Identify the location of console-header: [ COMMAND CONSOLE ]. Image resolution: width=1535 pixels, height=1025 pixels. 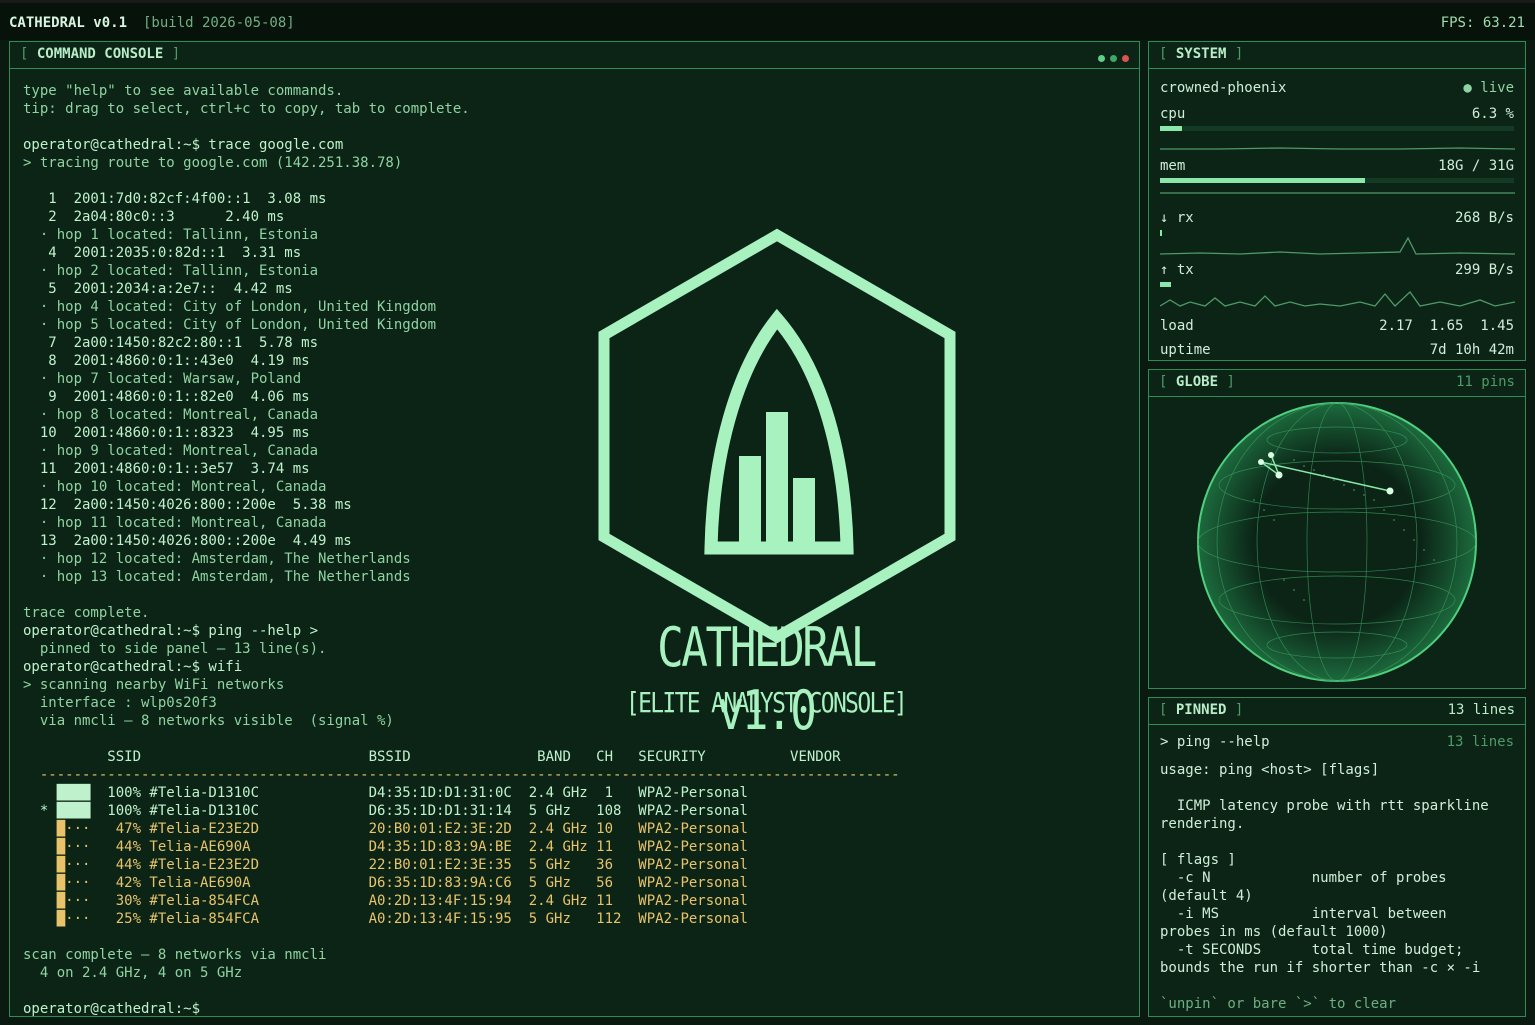
(574, 55).